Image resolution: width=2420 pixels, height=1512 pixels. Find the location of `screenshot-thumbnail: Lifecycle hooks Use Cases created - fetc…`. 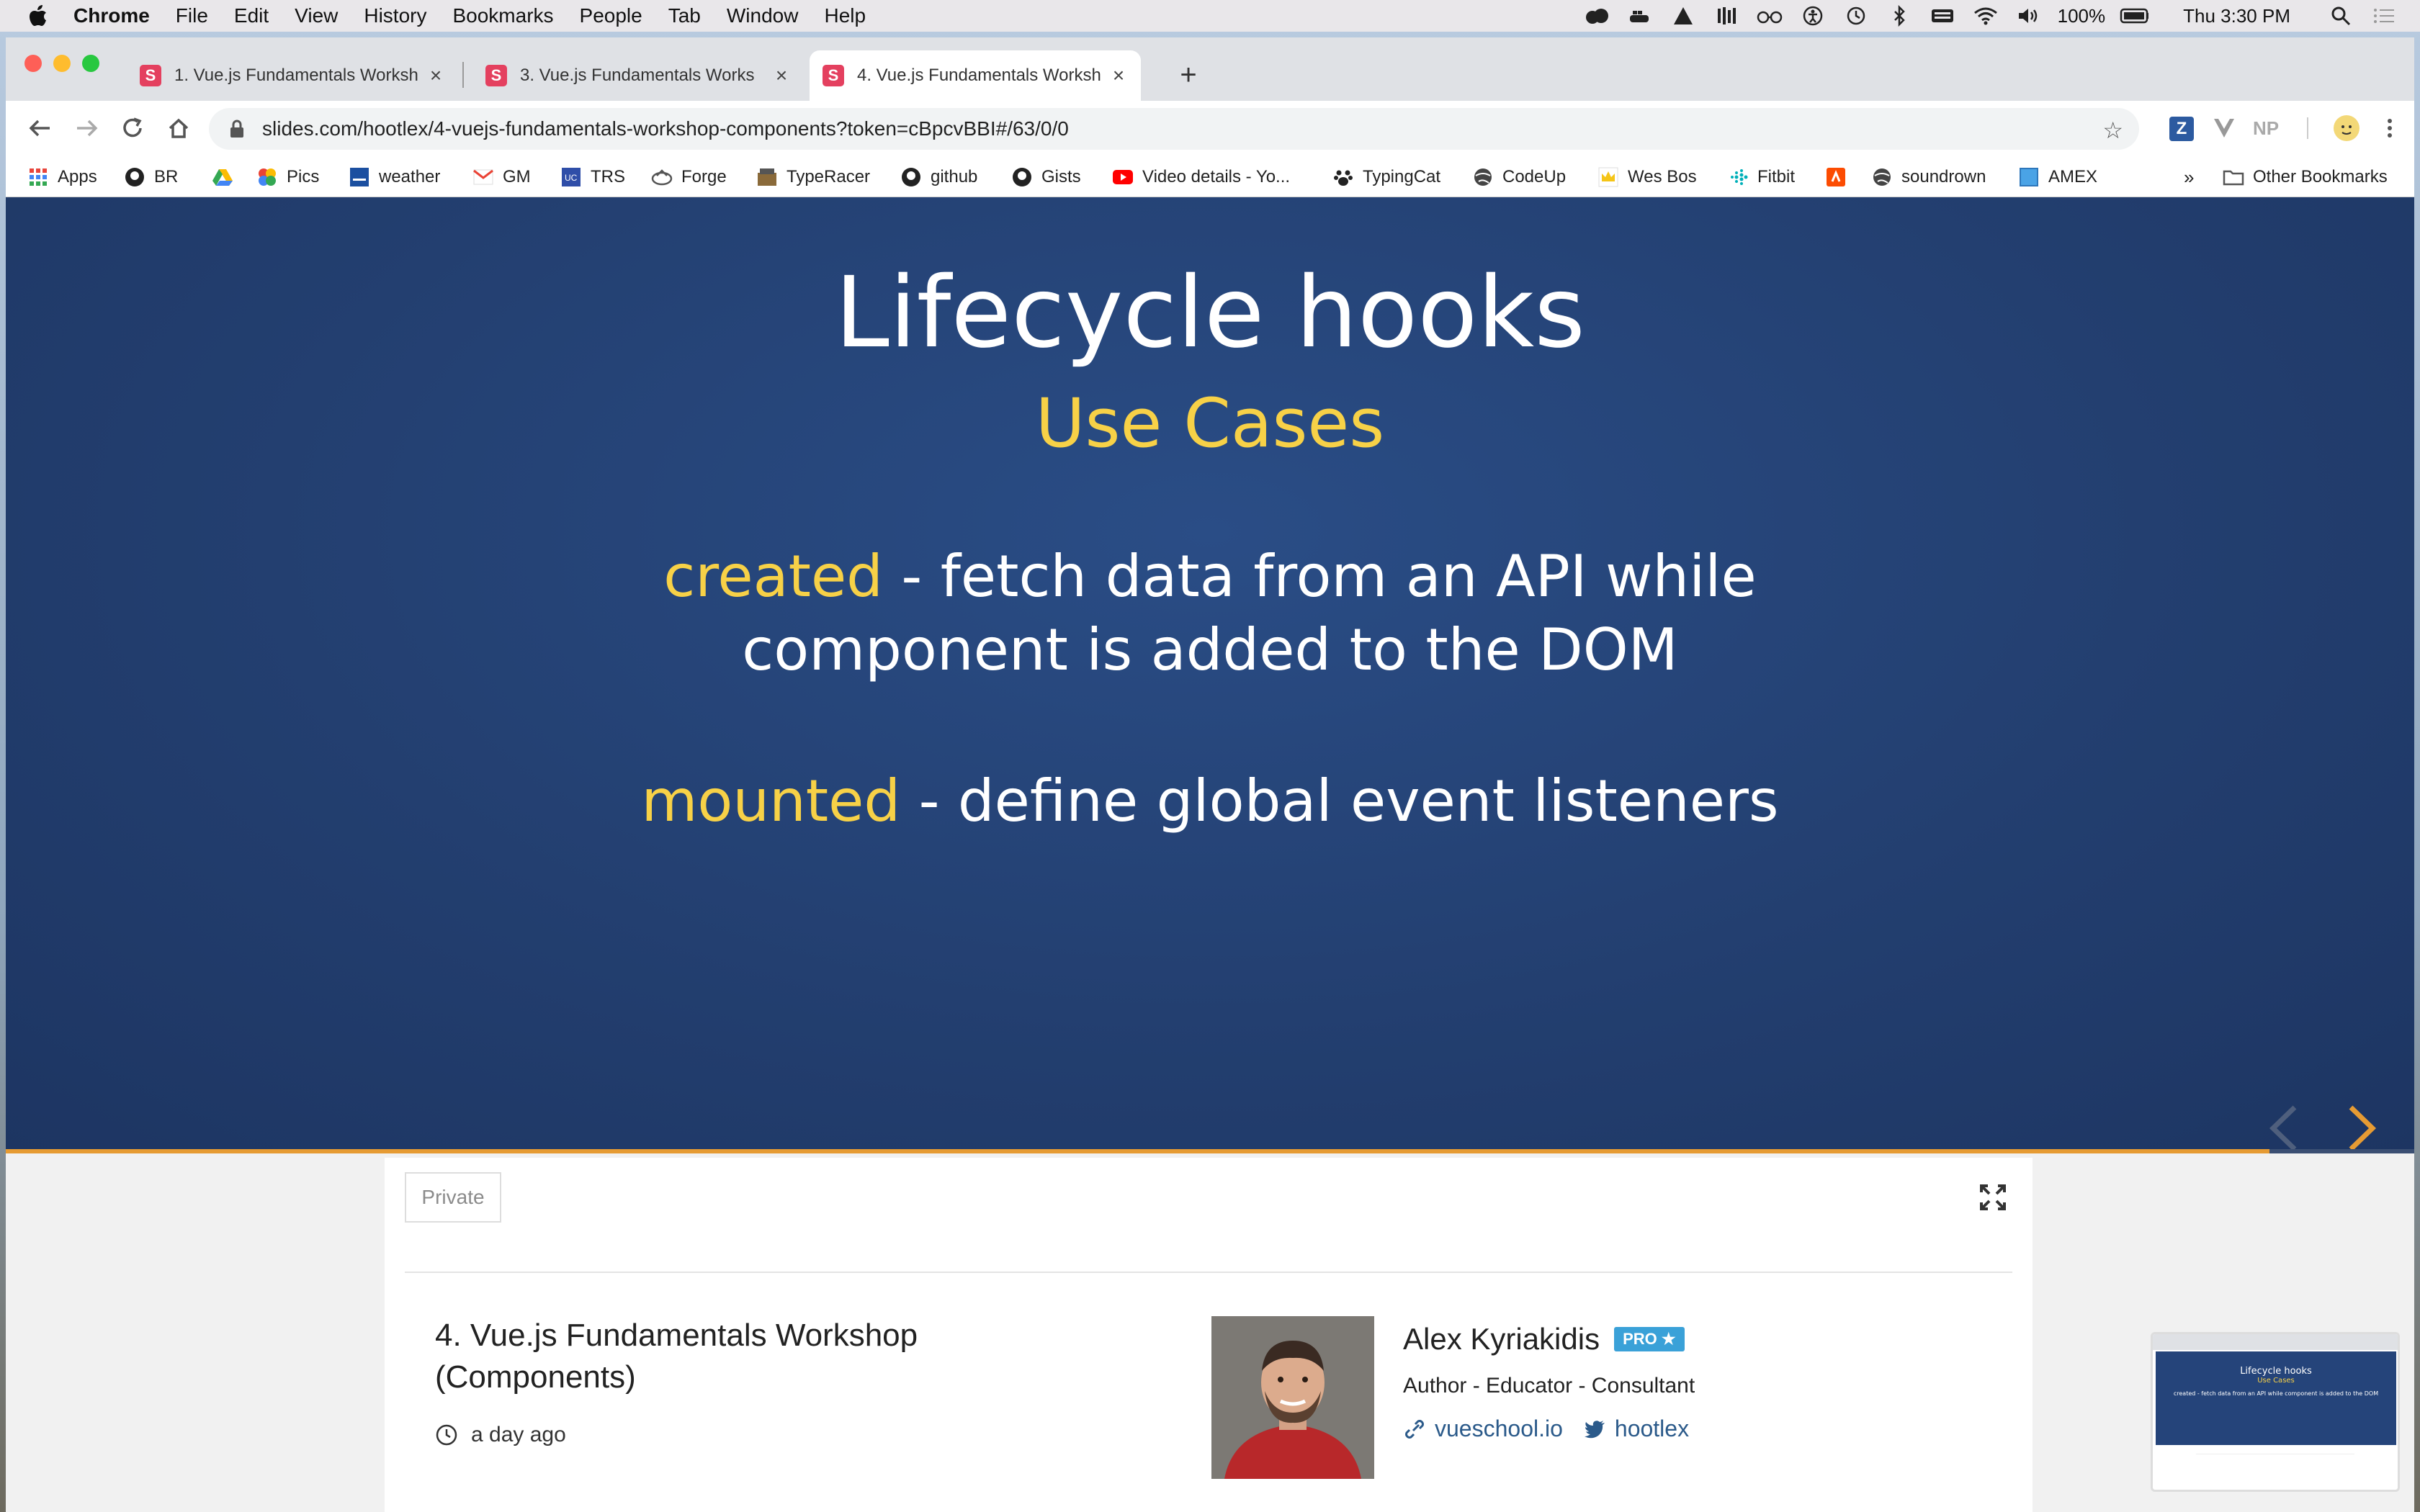

screenshot-thumbnail: Lifecycle hooks Use Cases created - fetc… is located at coordinates (2275, 1412).